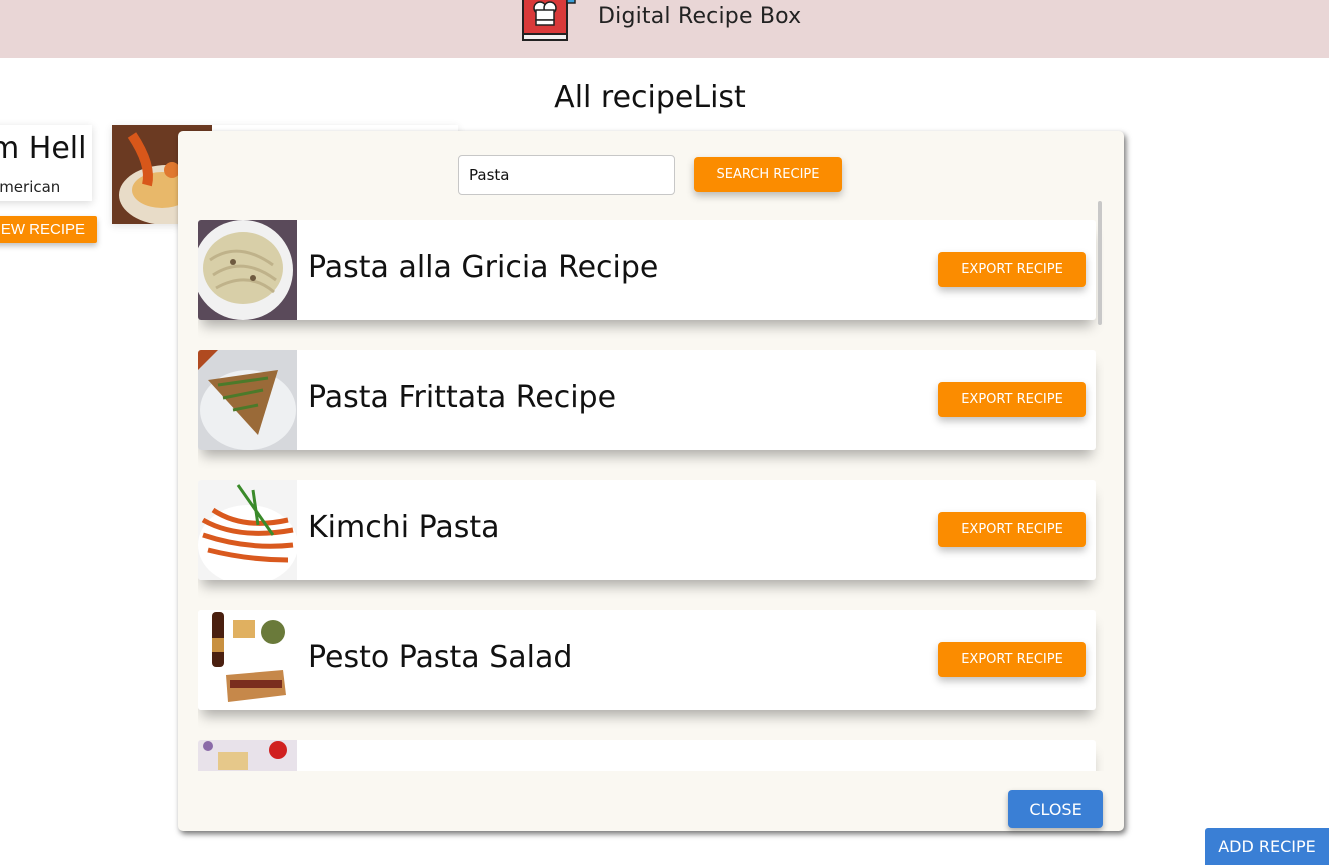 The image size is (1329, 865). I want to click on recipe-name: Pasta Frittata Recipe, so click(462, 397).